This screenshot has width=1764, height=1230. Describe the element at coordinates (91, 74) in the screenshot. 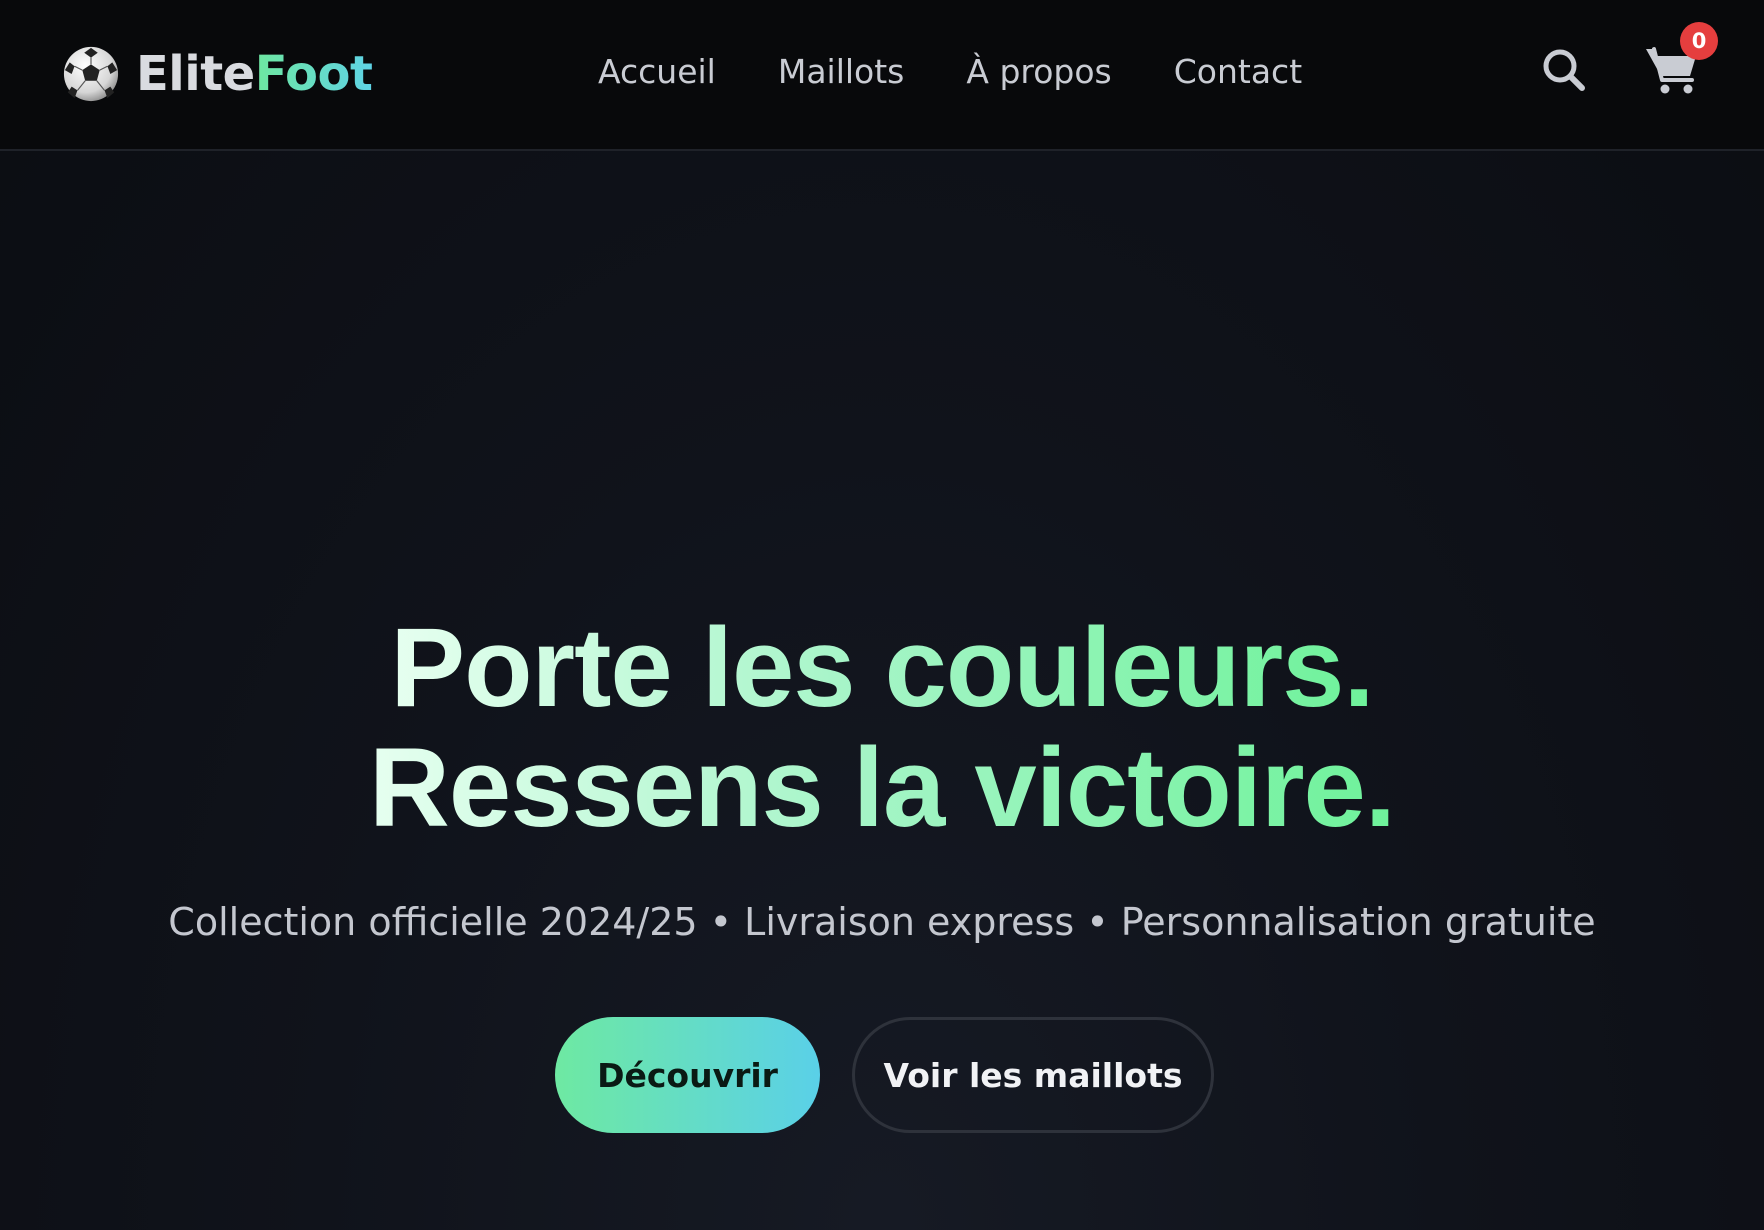

I see `soccer-ball-icon` at that location.